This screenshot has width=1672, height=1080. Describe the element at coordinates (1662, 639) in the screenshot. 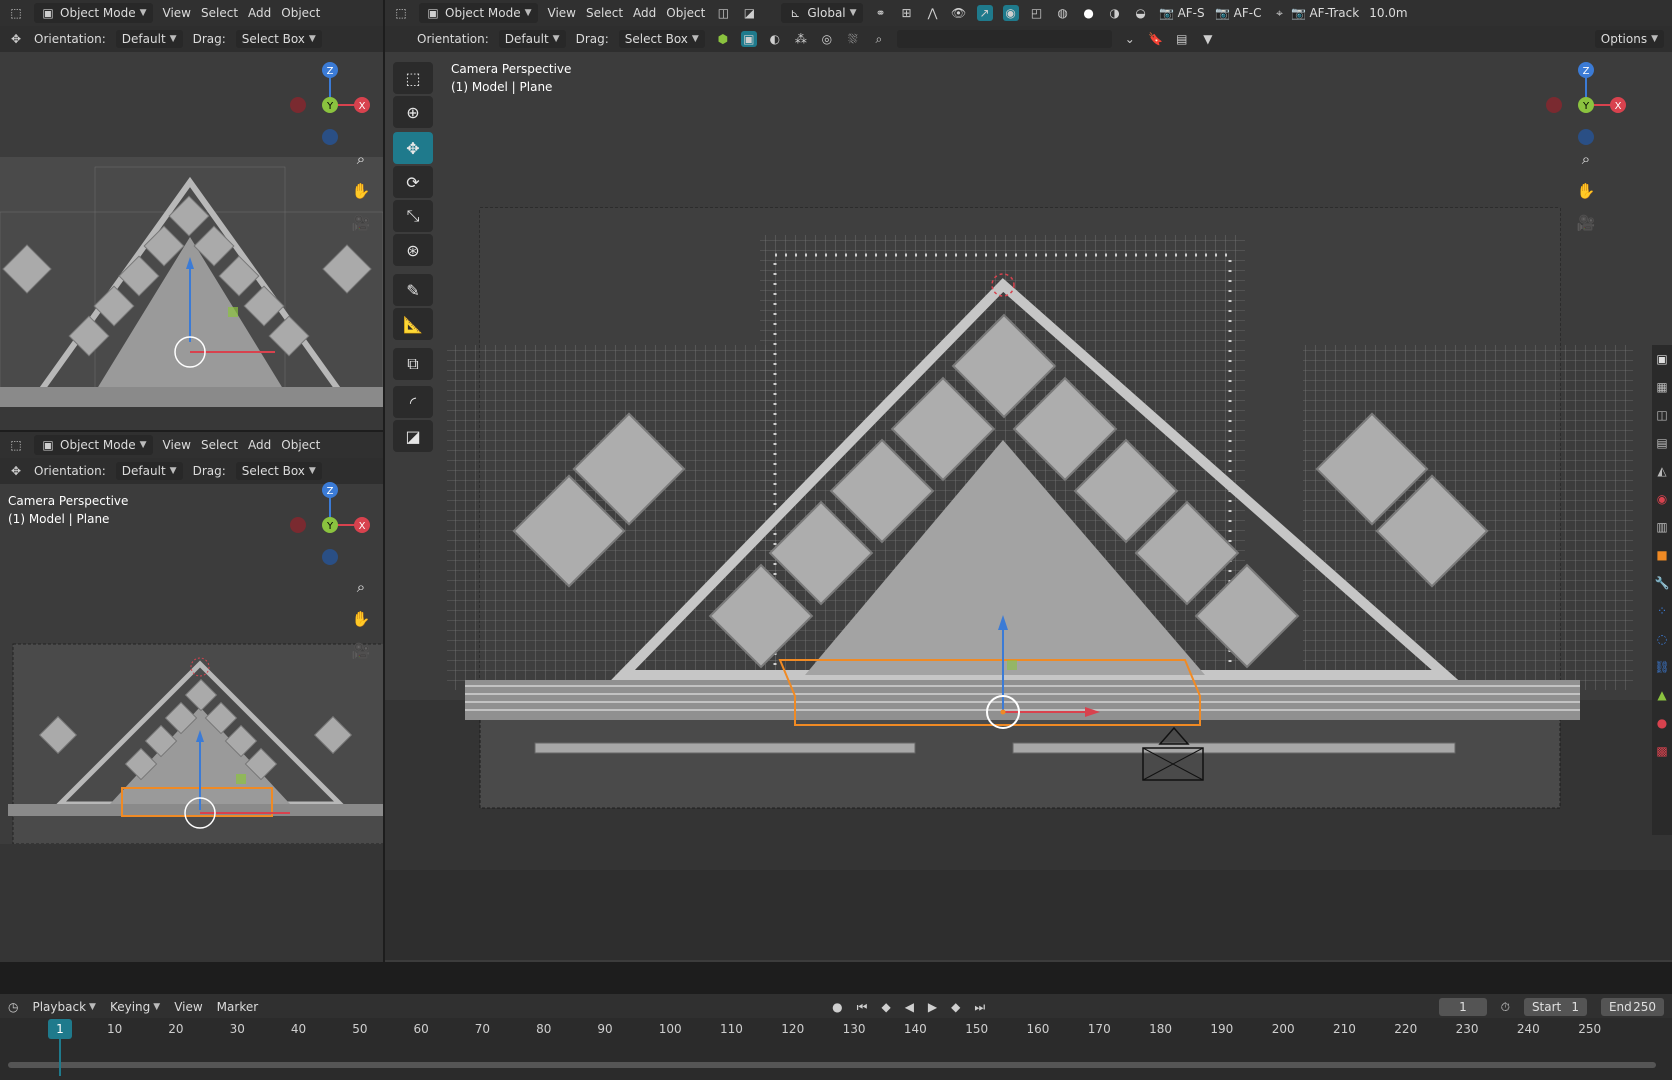

I see `physics-properties-icon: ◌` at that location.